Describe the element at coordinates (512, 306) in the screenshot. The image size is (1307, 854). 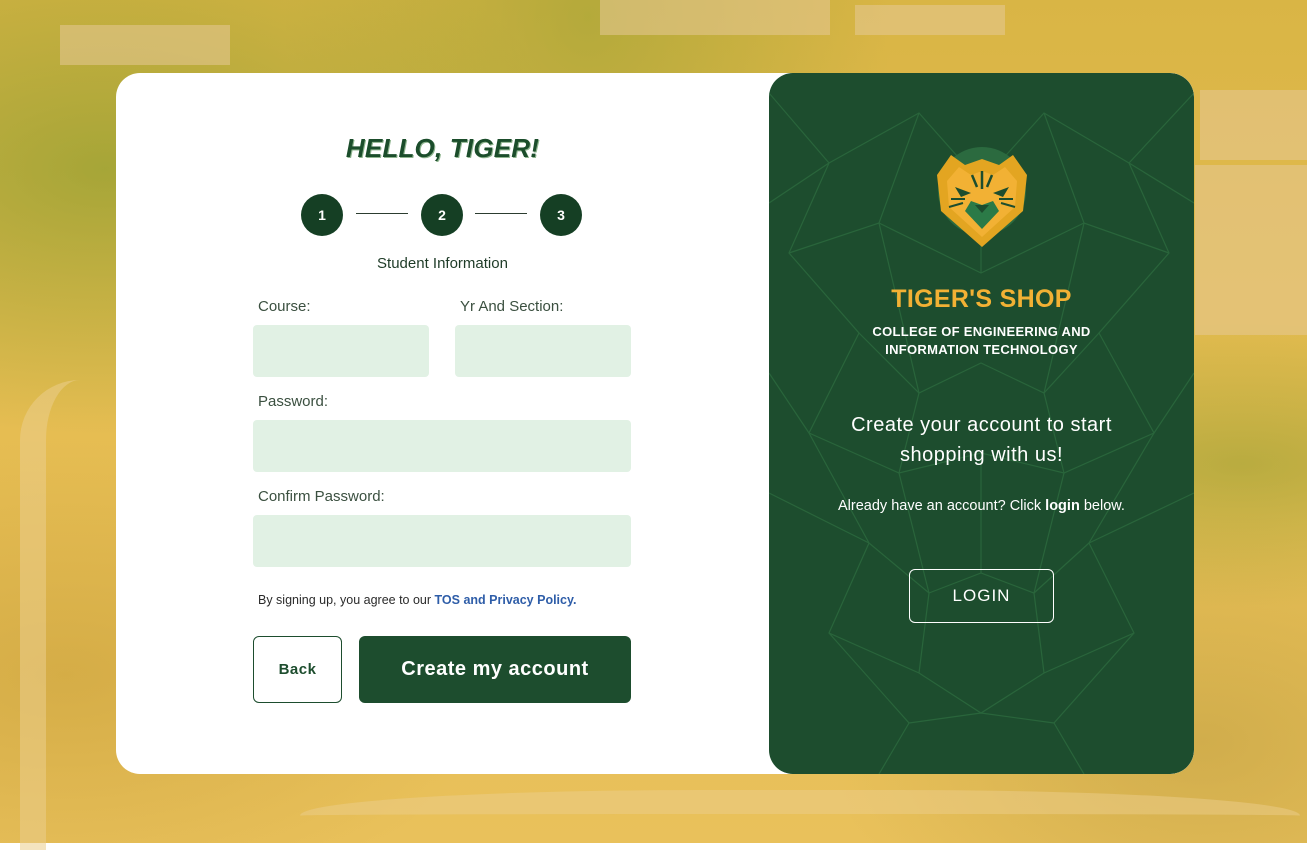
I see `yr-section-label: Yr And Section:` at that location.